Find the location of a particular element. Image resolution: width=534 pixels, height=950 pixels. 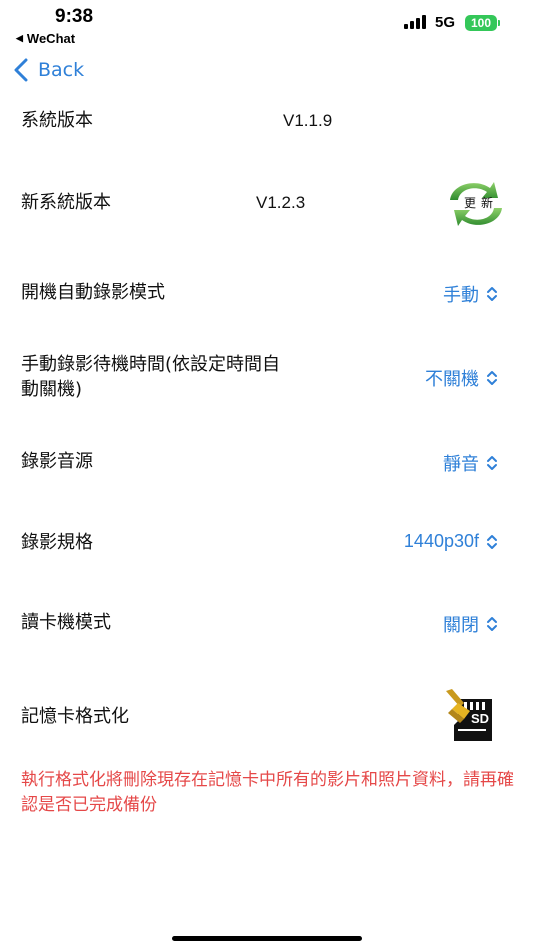

back-to-app-link: ◀ WeChat is located at coordinates (45, 38).